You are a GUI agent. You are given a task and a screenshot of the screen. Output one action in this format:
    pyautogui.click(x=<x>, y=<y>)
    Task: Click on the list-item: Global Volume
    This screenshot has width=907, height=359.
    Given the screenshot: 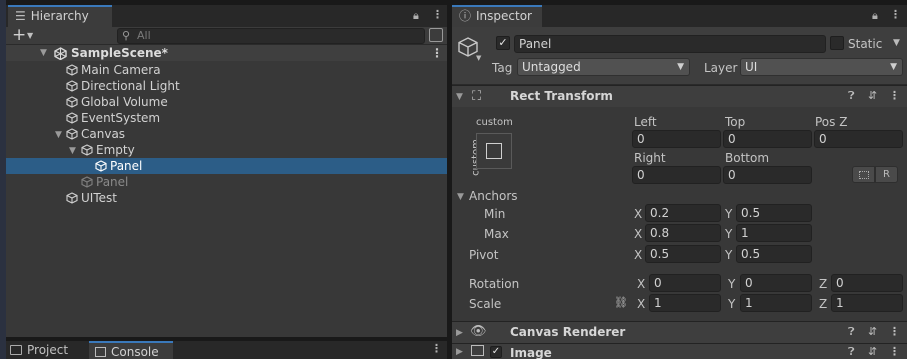 What is the action you would take?
    pyautogui.click(x=117, y=102)
    